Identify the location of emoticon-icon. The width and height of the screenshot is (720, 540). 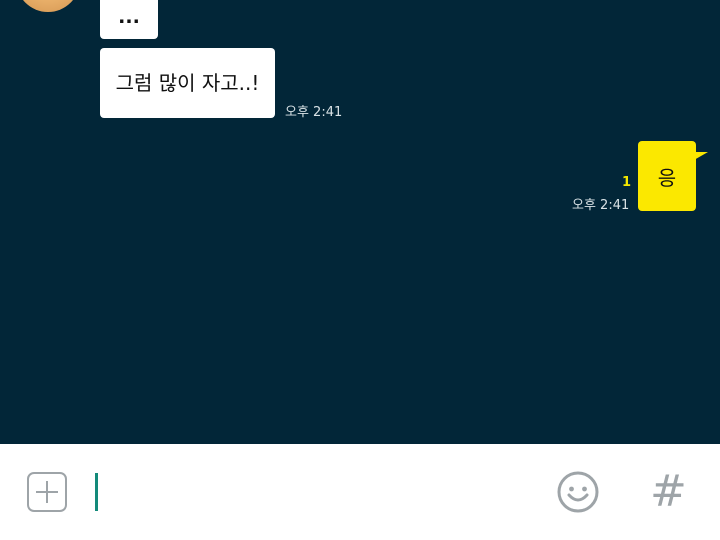
(578, 492).